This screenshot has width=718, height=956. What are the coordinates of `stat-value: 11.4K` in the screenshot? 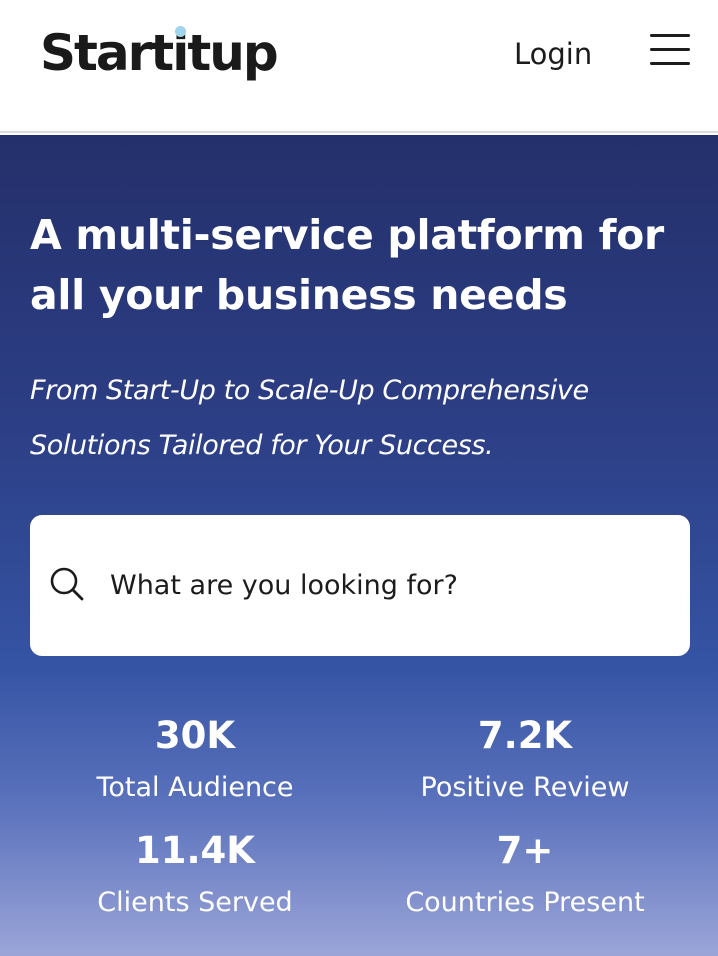 It's located at (195, 850).